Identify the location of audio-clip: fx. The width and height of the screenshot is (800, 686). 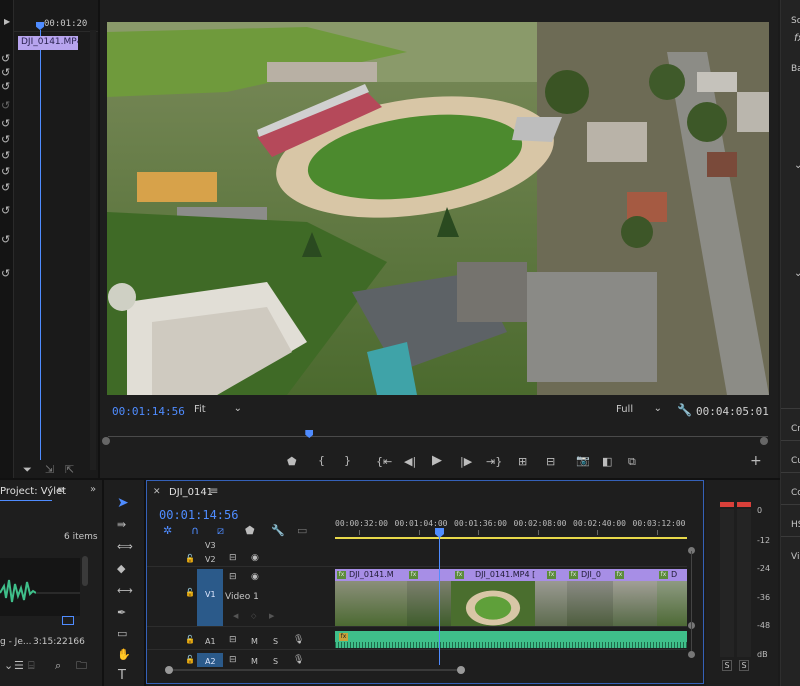
(511, 639).